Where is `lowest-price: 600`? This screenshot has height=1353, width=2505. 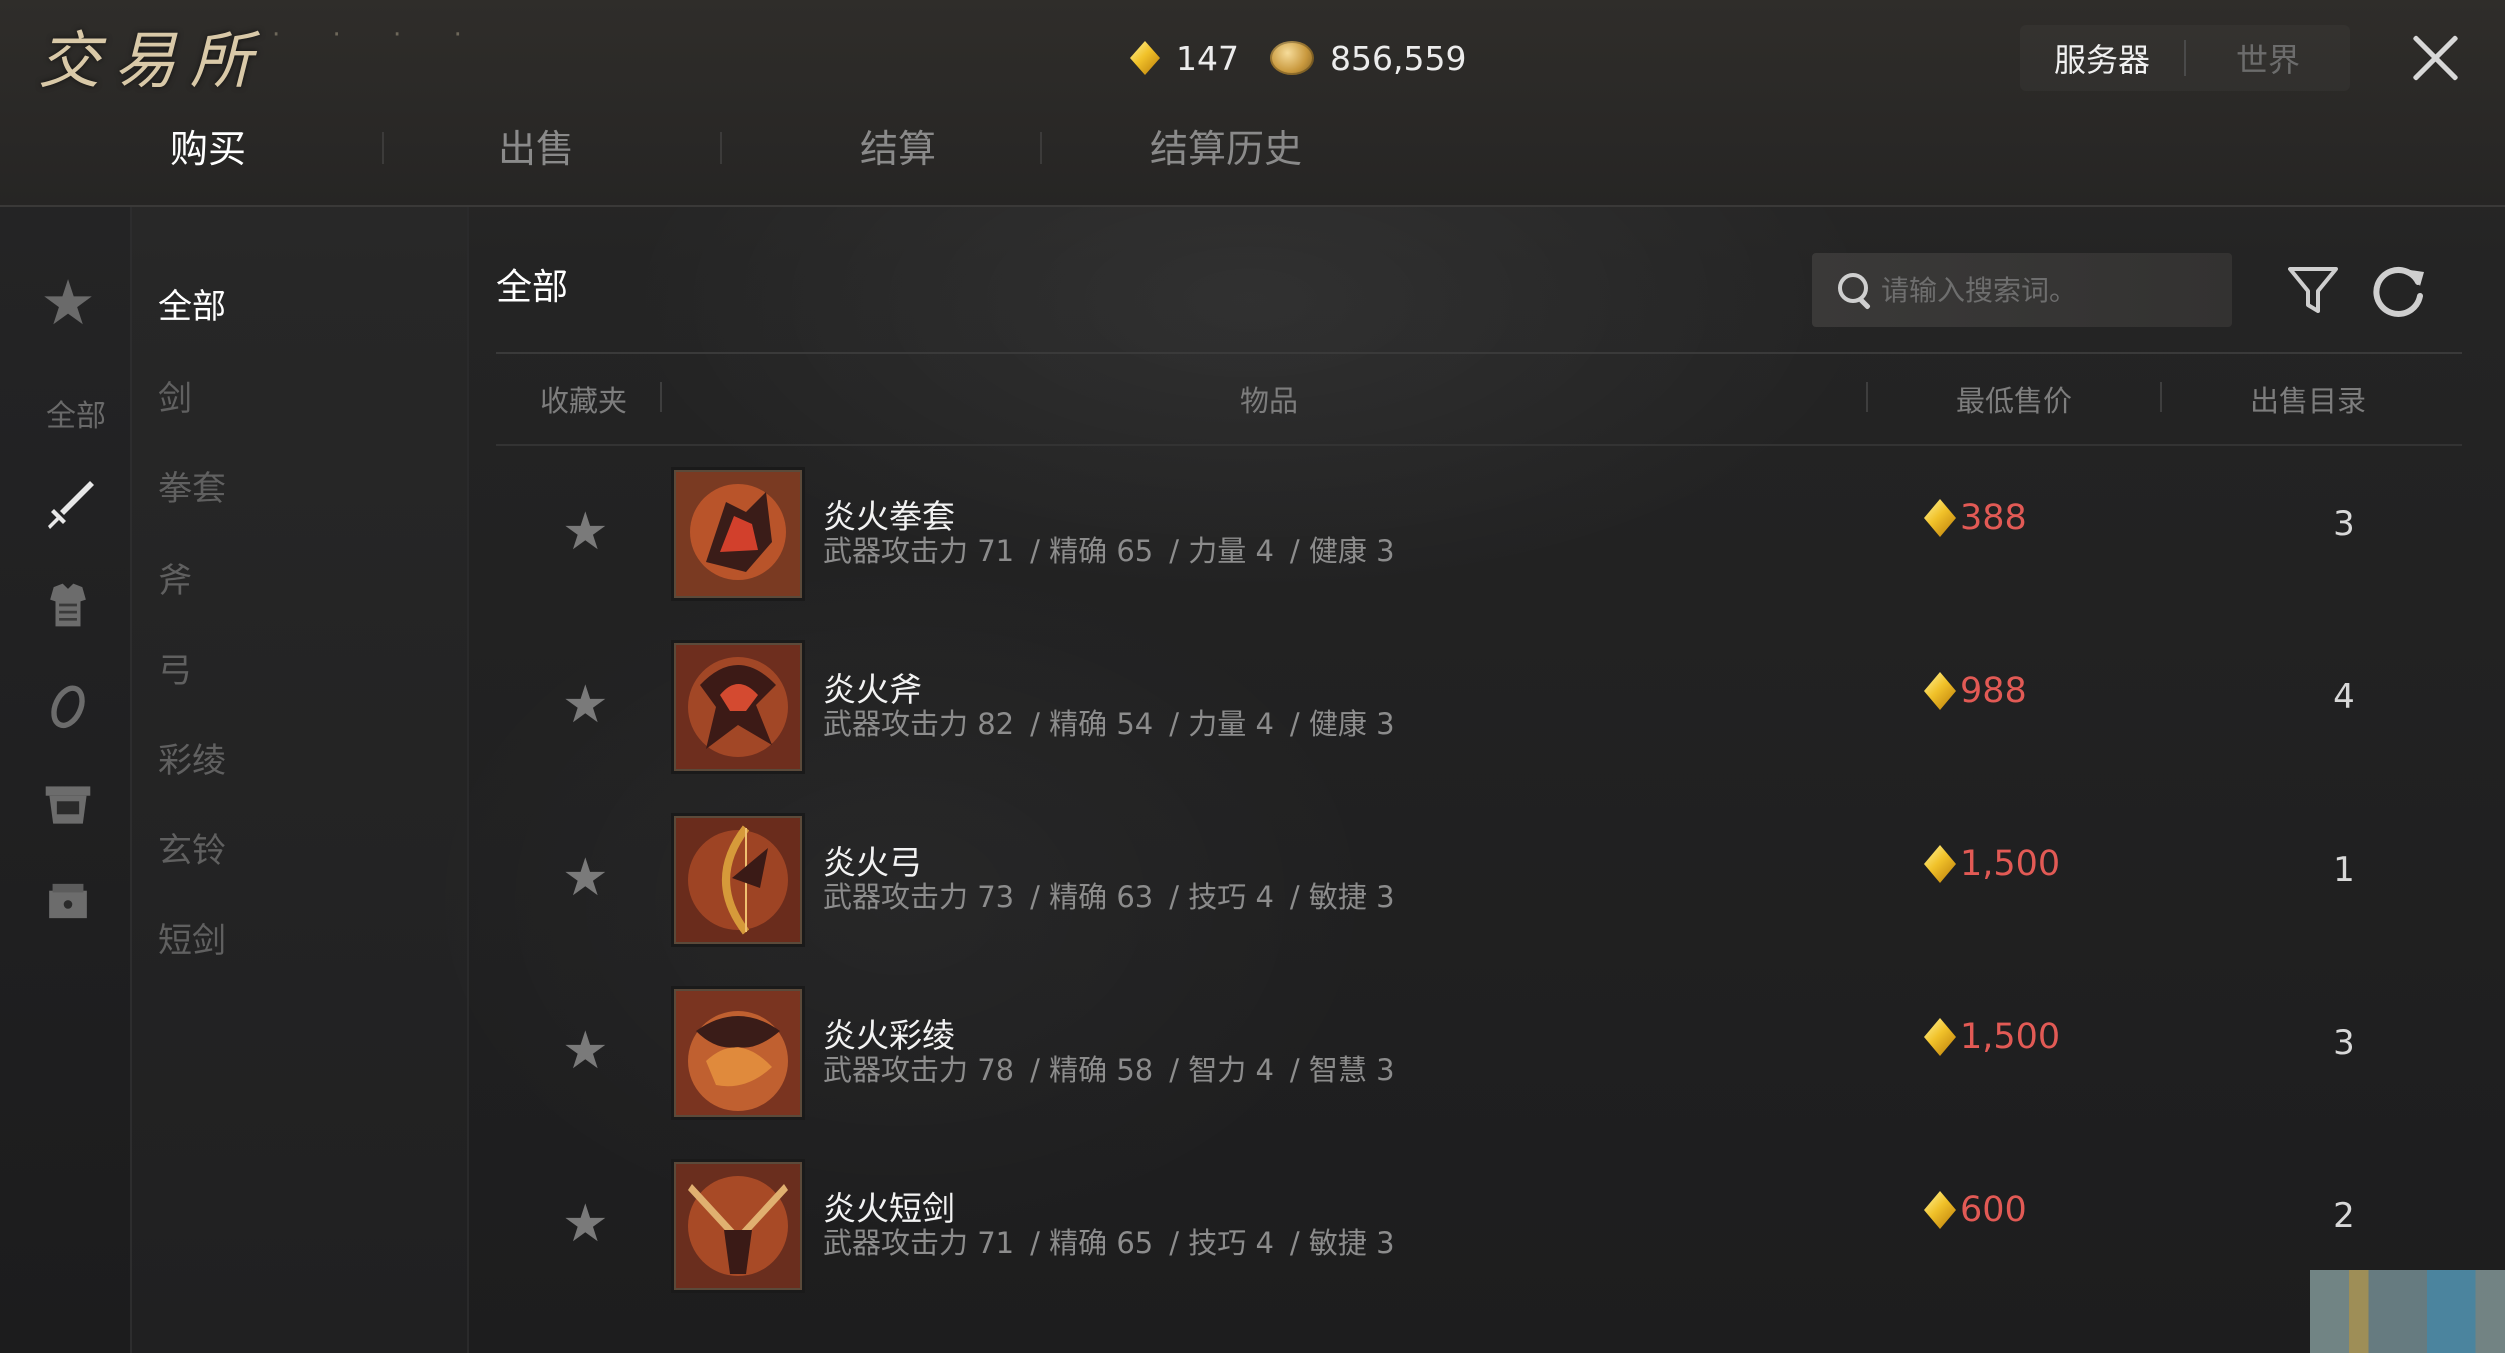
lowest-price: 600 is located at coordinates (1975, 1210).